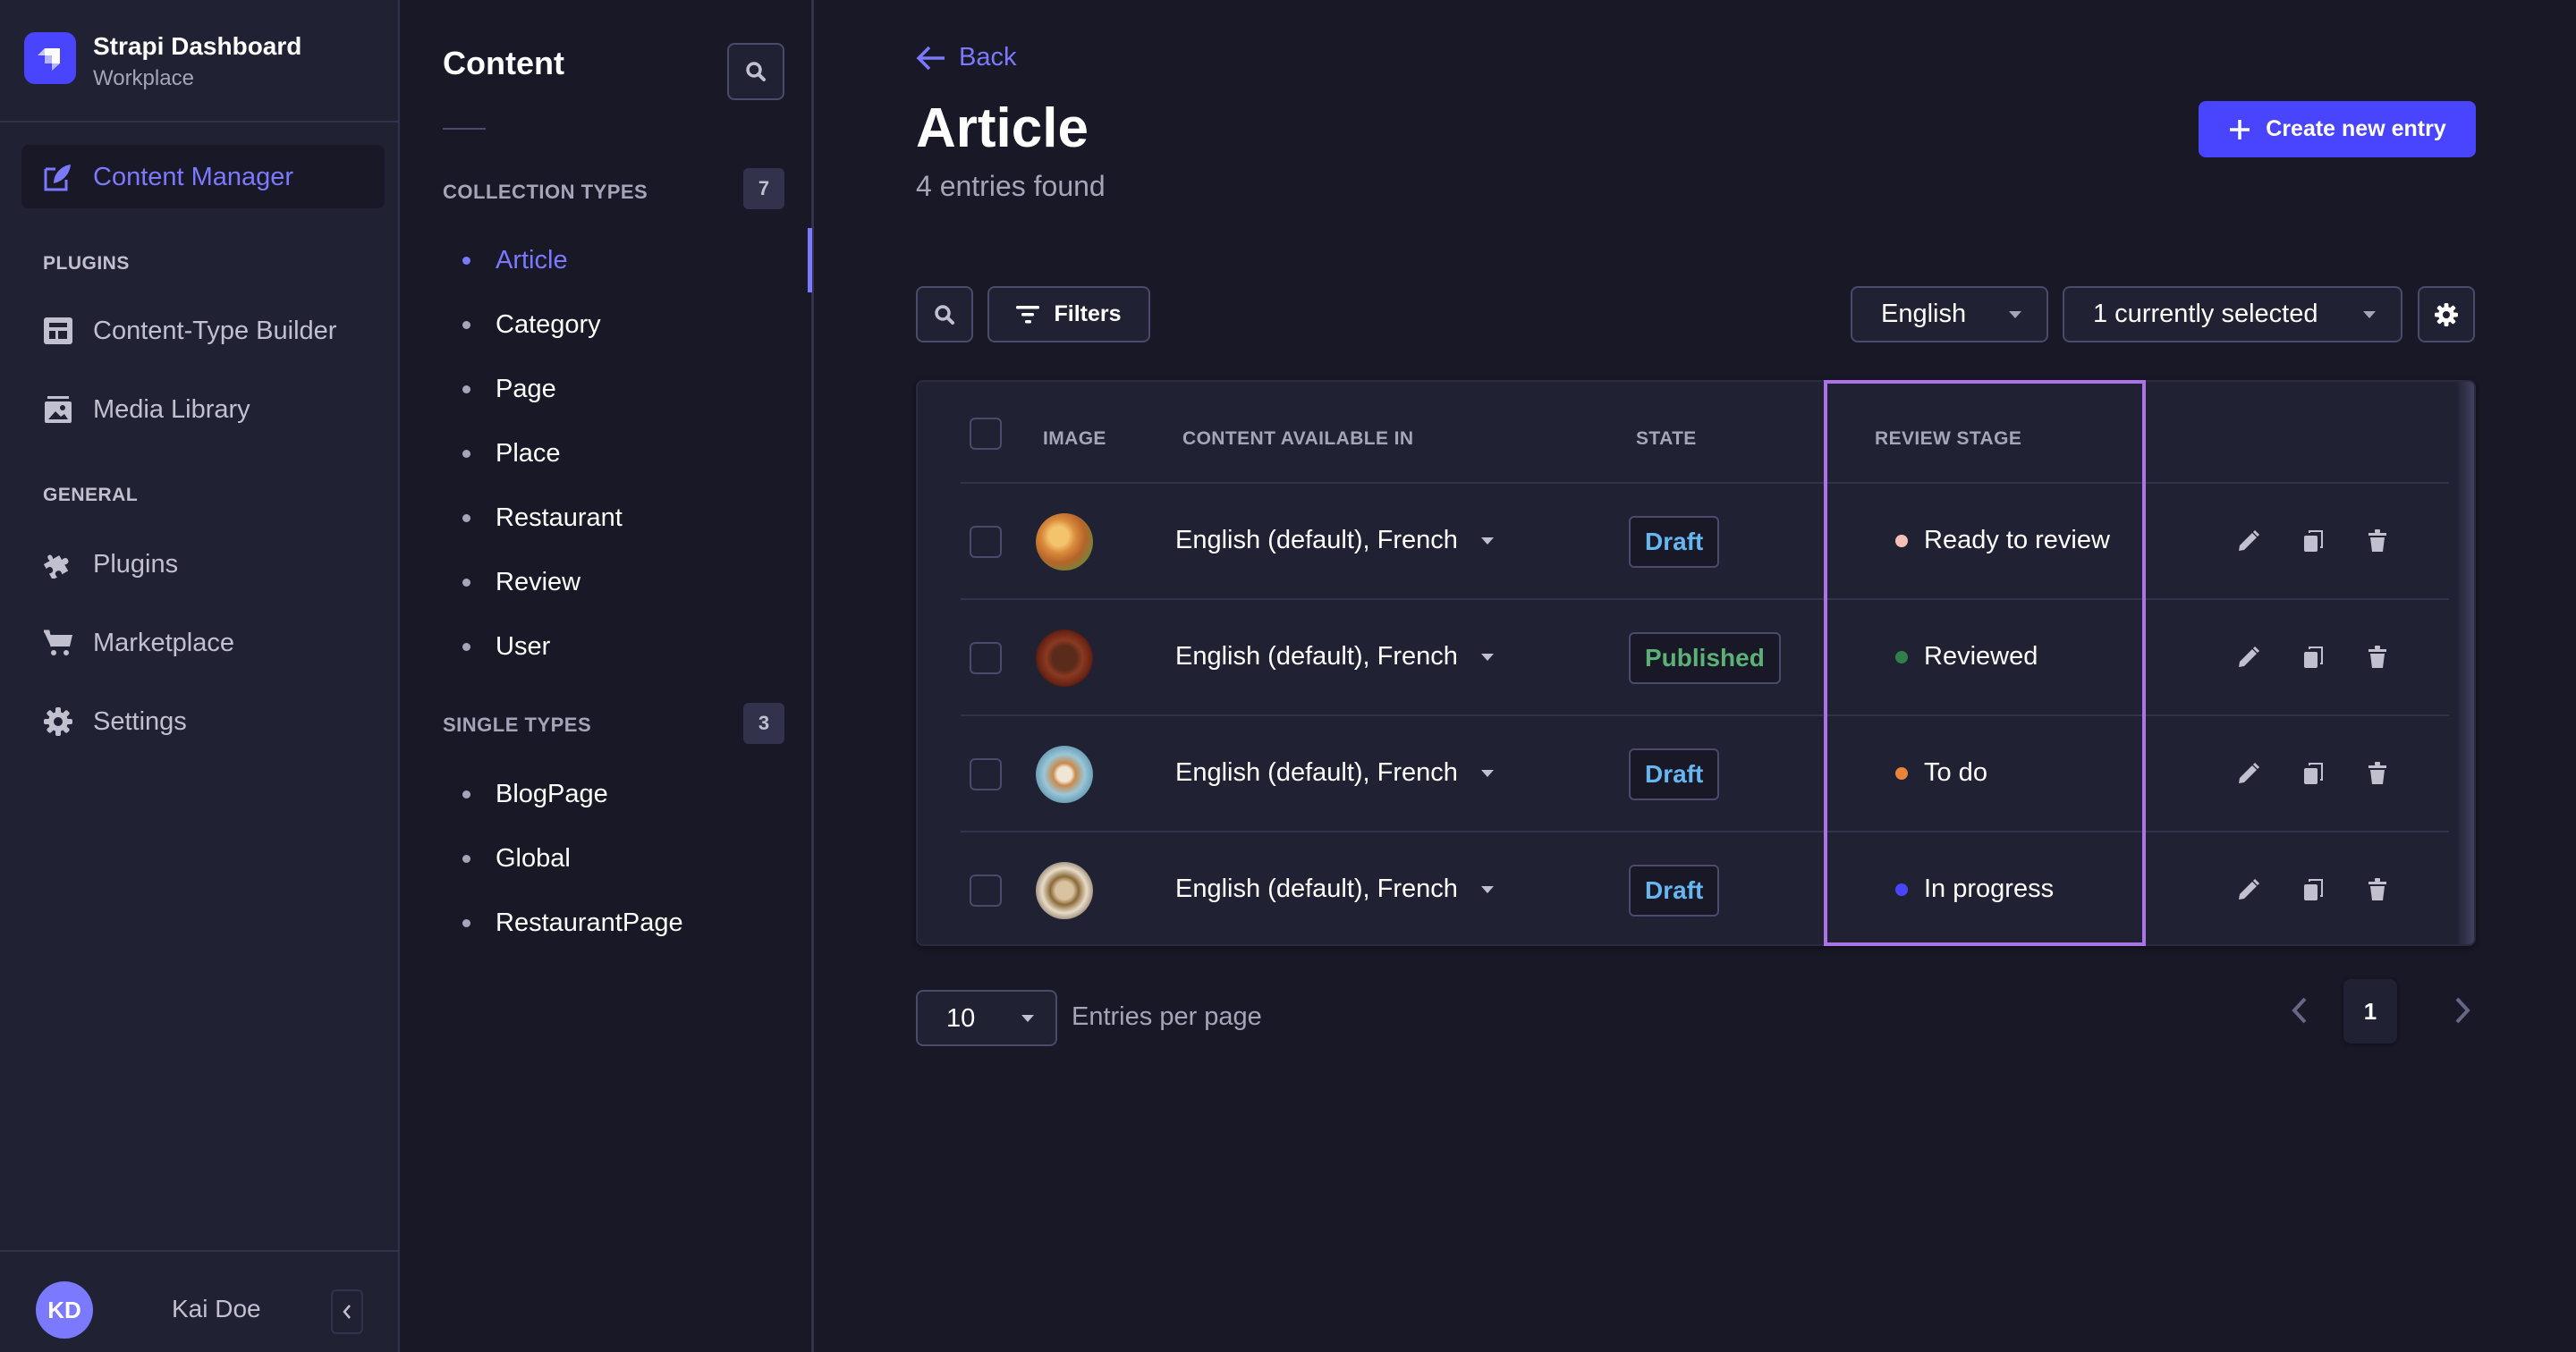 This screenshot has width=2576, height=1352. I want to click on create-label: Create new entry, so click(2356, 128).